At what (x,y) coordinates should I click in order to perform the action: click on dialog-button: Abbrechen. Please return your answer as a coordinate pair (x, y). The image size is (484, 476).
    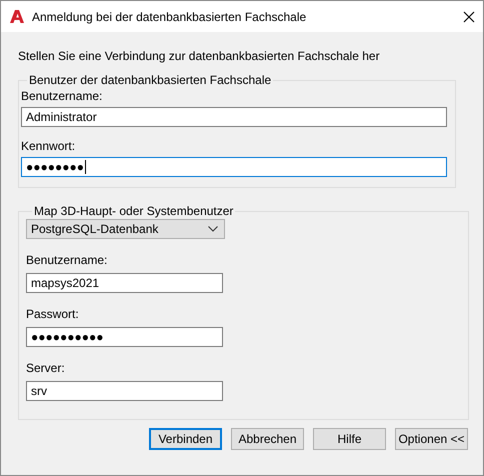
    Looking at the image, I should click on (267, 439).